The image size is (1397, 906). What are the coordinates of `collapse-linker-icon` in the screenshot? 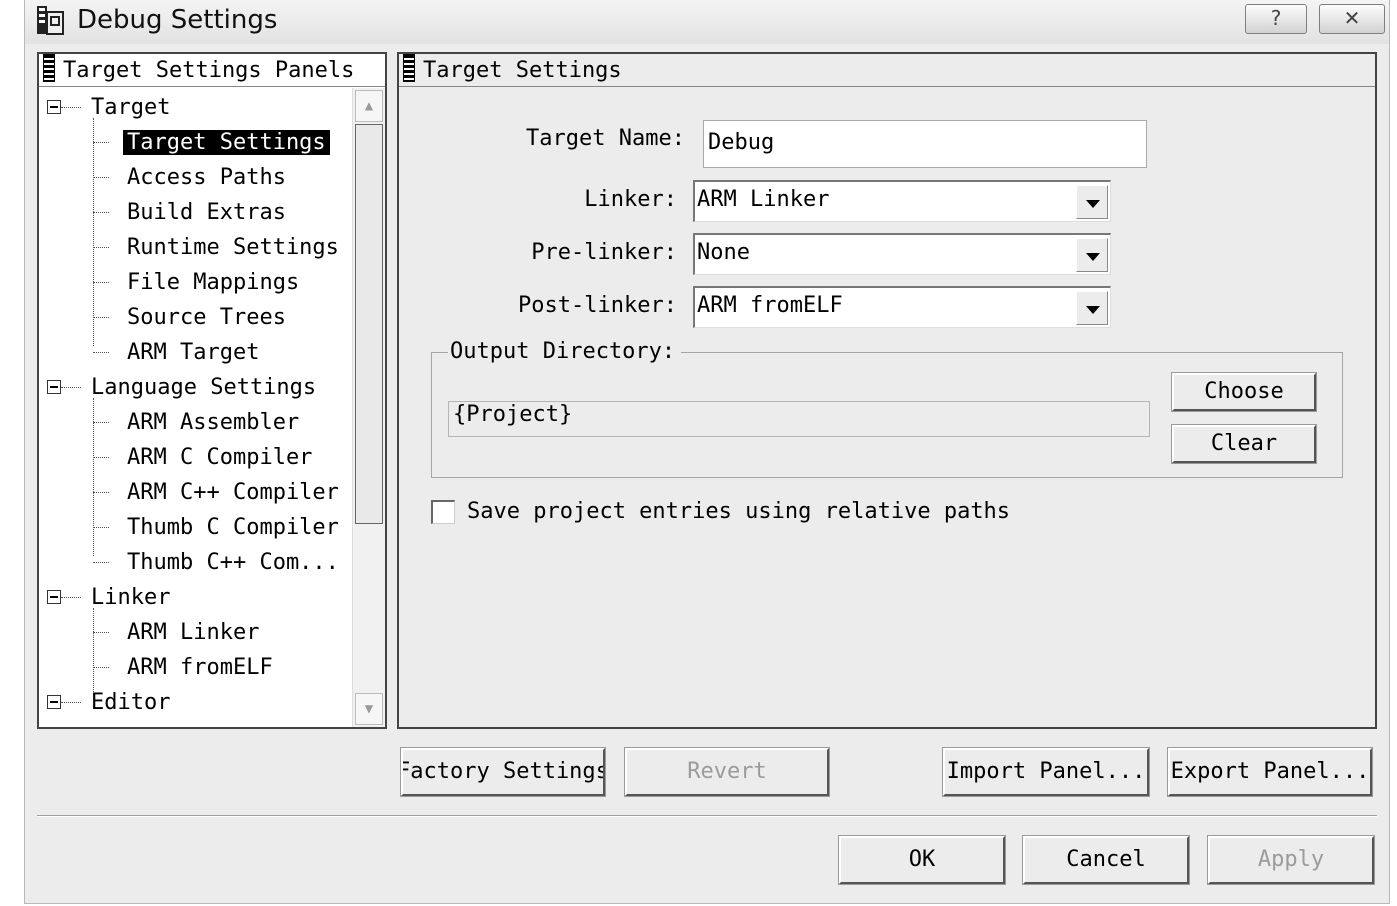 It's located at (54, 597).